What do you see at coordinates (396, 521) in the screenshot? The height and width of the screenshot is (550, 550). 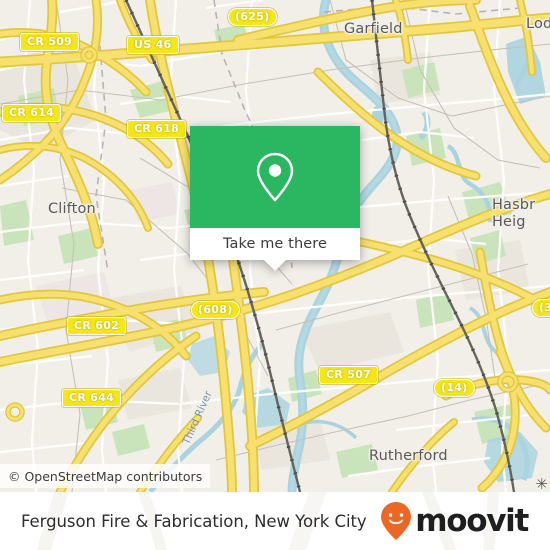 I see `moovit-pin-icon` at bounding box center [396, 521].